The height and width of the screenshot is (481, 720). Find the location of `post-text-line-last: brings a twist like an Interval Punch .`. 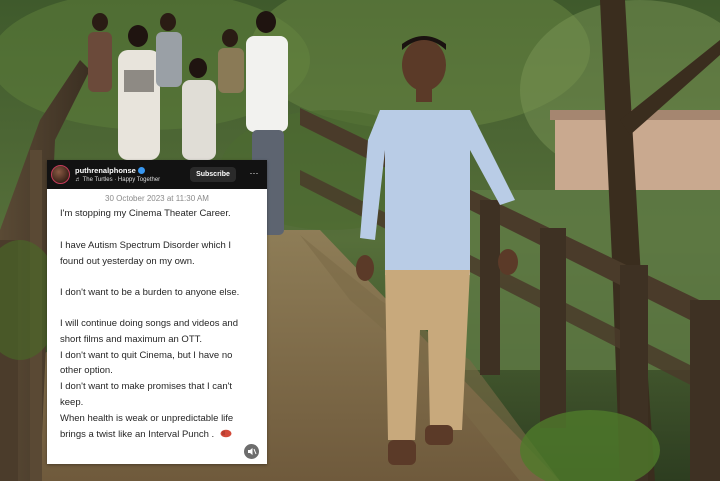

post-text-line-last: brings a twist like an Interval Punch . is located at coordinates (146, 435).